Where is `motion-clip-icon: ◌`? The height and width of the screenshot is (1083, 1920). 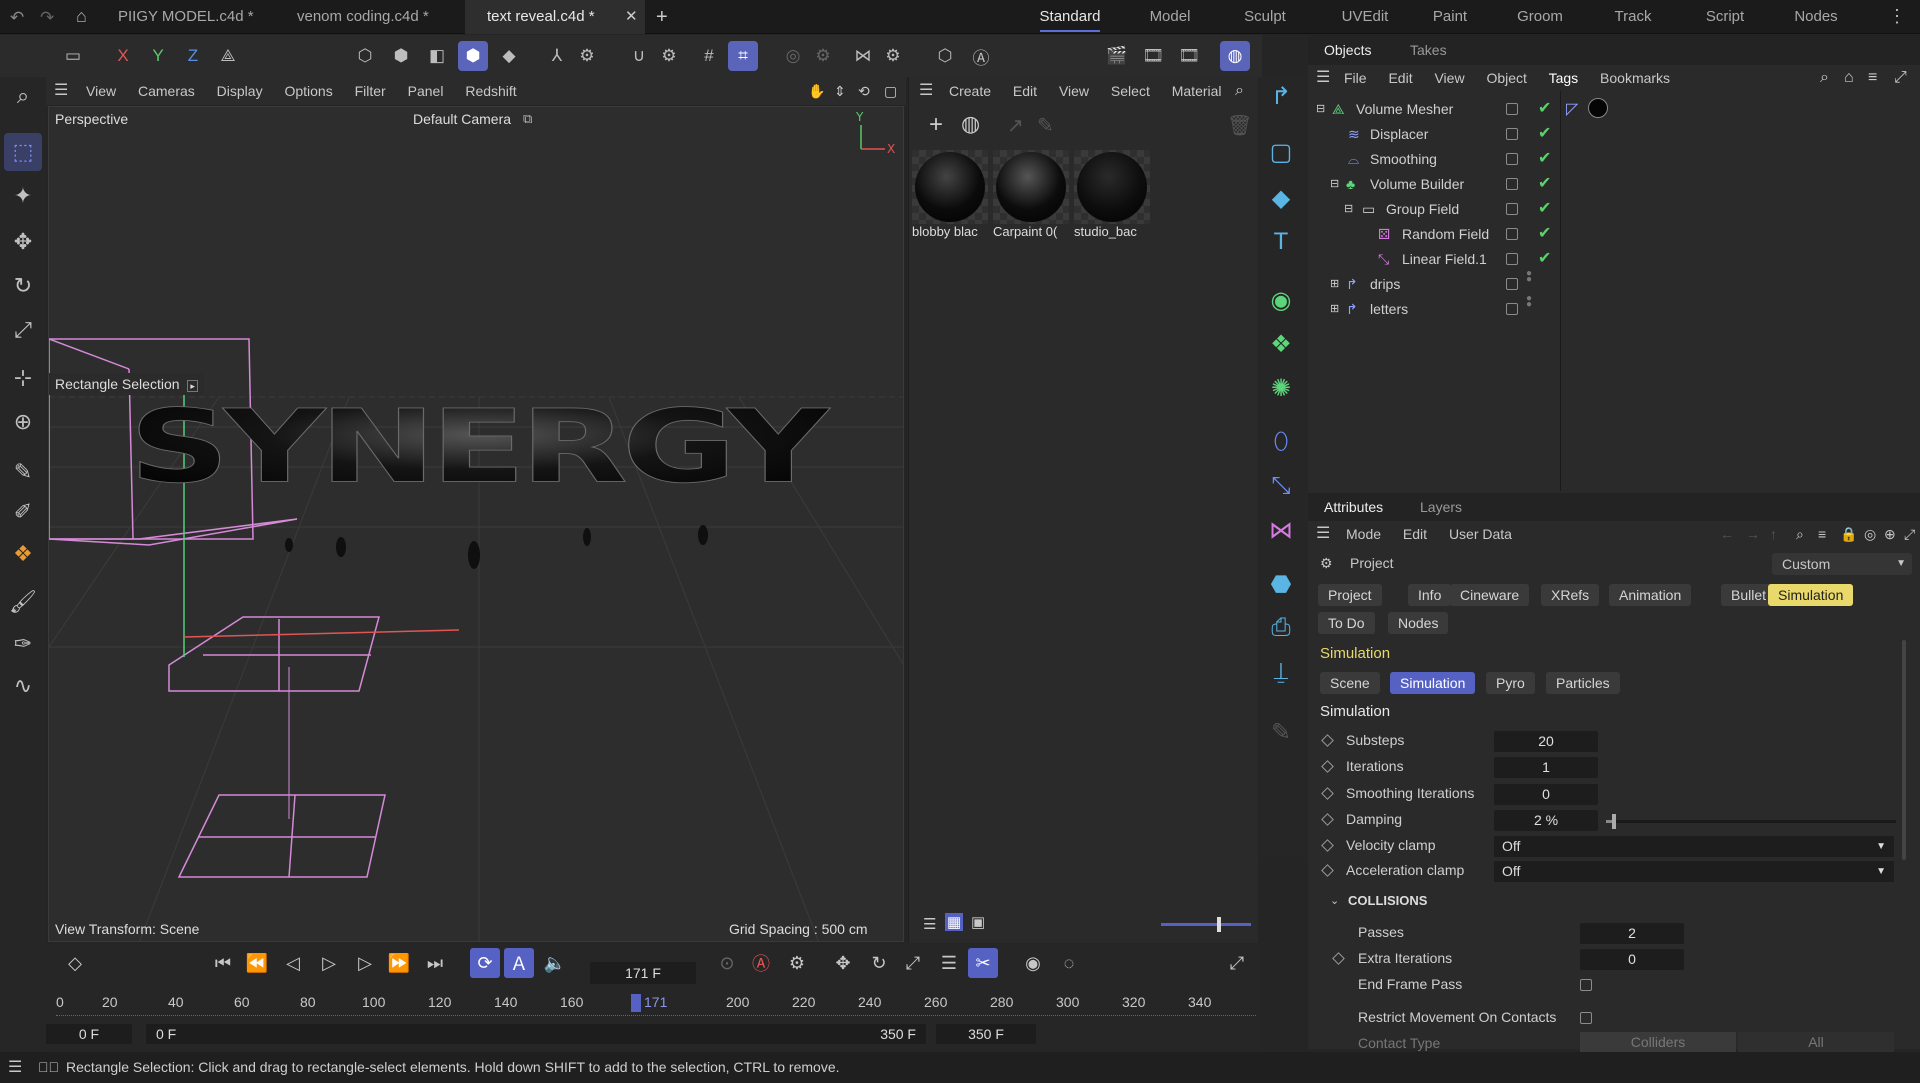 motion-clip-icon: ◌ is located at coordinates (1069, 963).